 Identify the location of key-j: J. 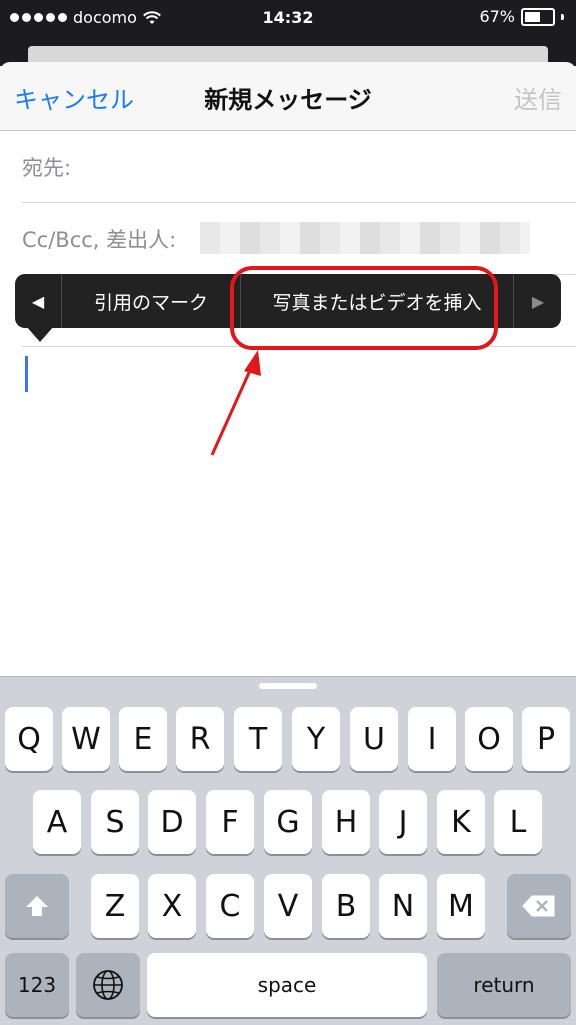
(403, 822).